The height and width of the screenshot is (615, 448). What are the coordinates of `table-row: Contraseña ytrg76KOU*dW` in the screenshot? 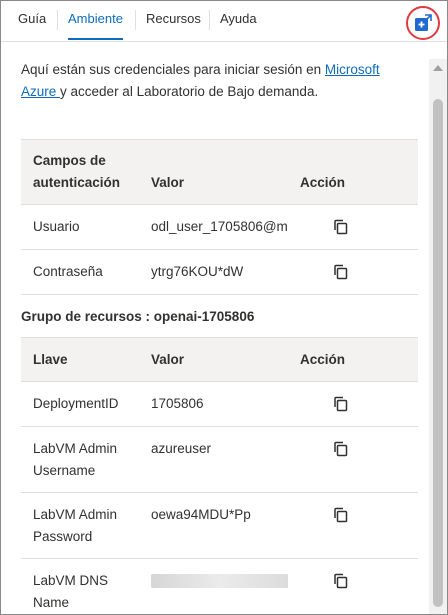 It's located at (219, 272).